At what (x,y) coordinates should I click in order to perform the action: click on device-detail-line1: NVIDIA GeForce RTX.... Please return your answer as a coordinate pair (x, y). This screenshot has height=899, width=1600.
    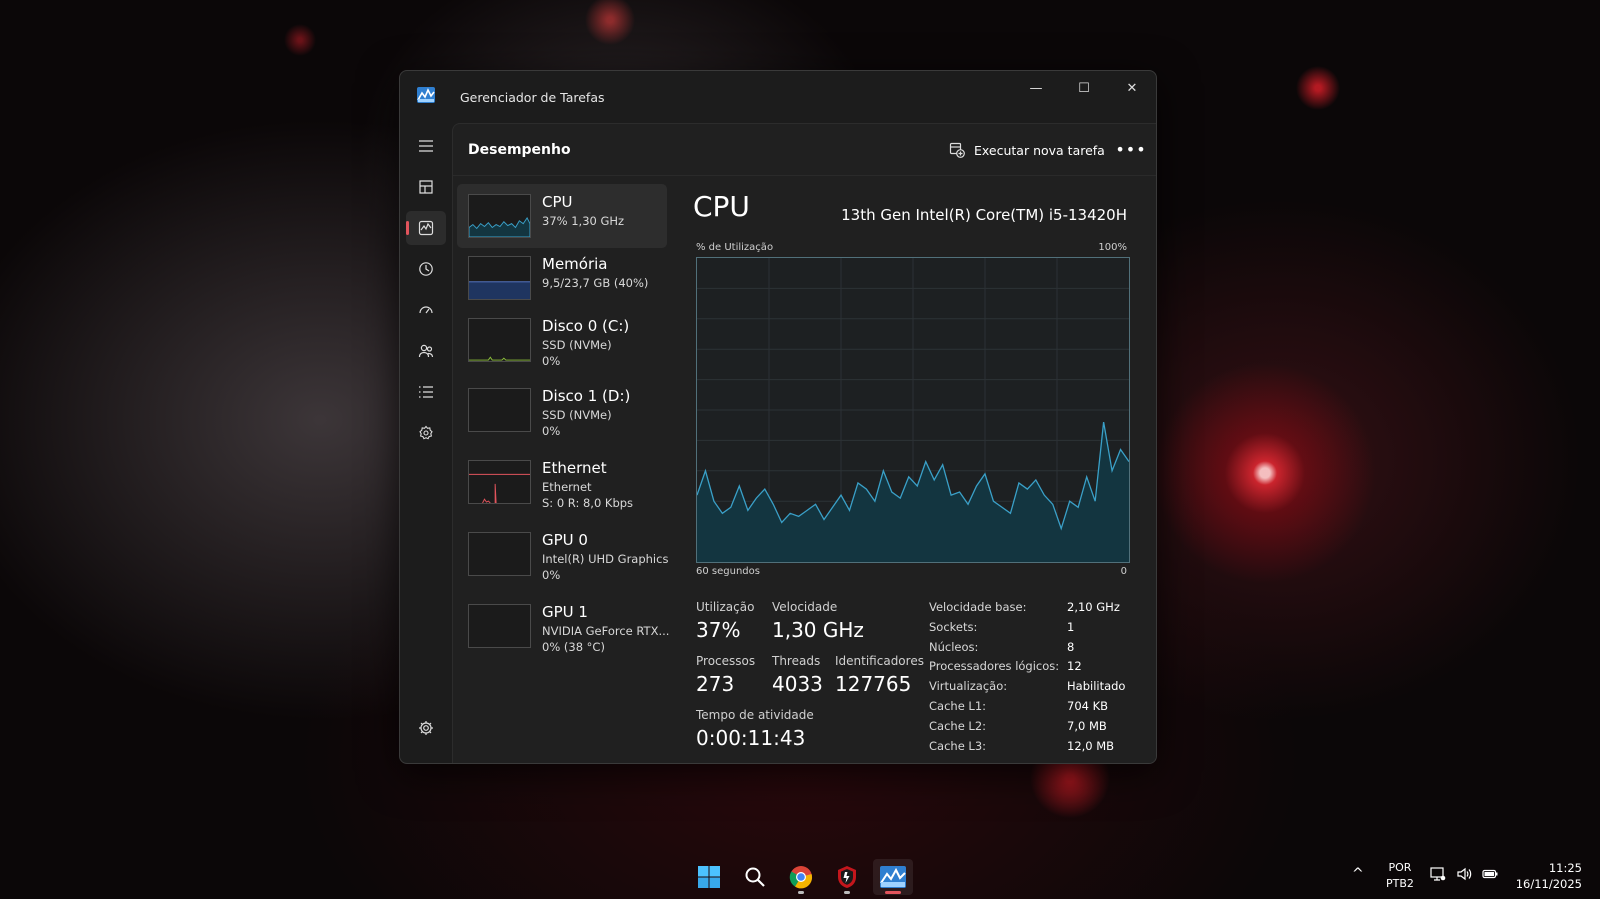
    Looking at the image, I should click on (606, 631).